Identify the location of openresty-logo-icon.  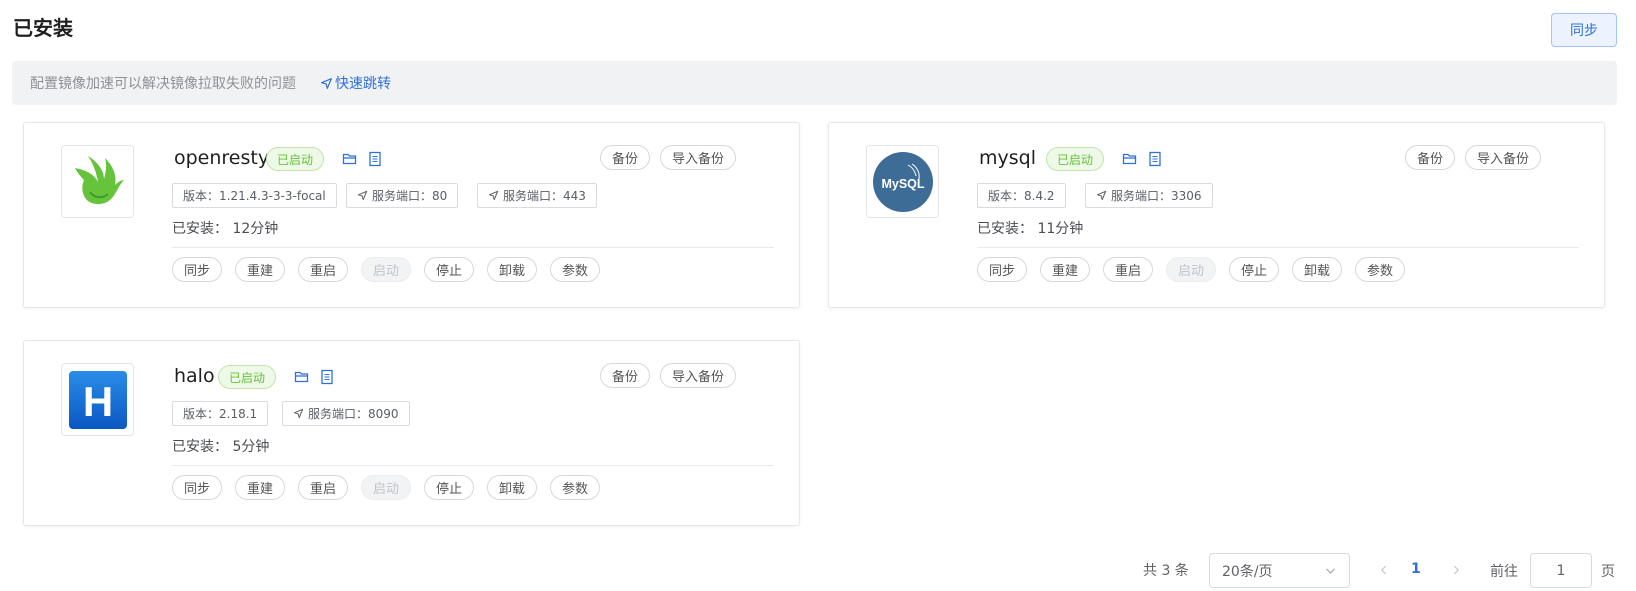
(99, 179).